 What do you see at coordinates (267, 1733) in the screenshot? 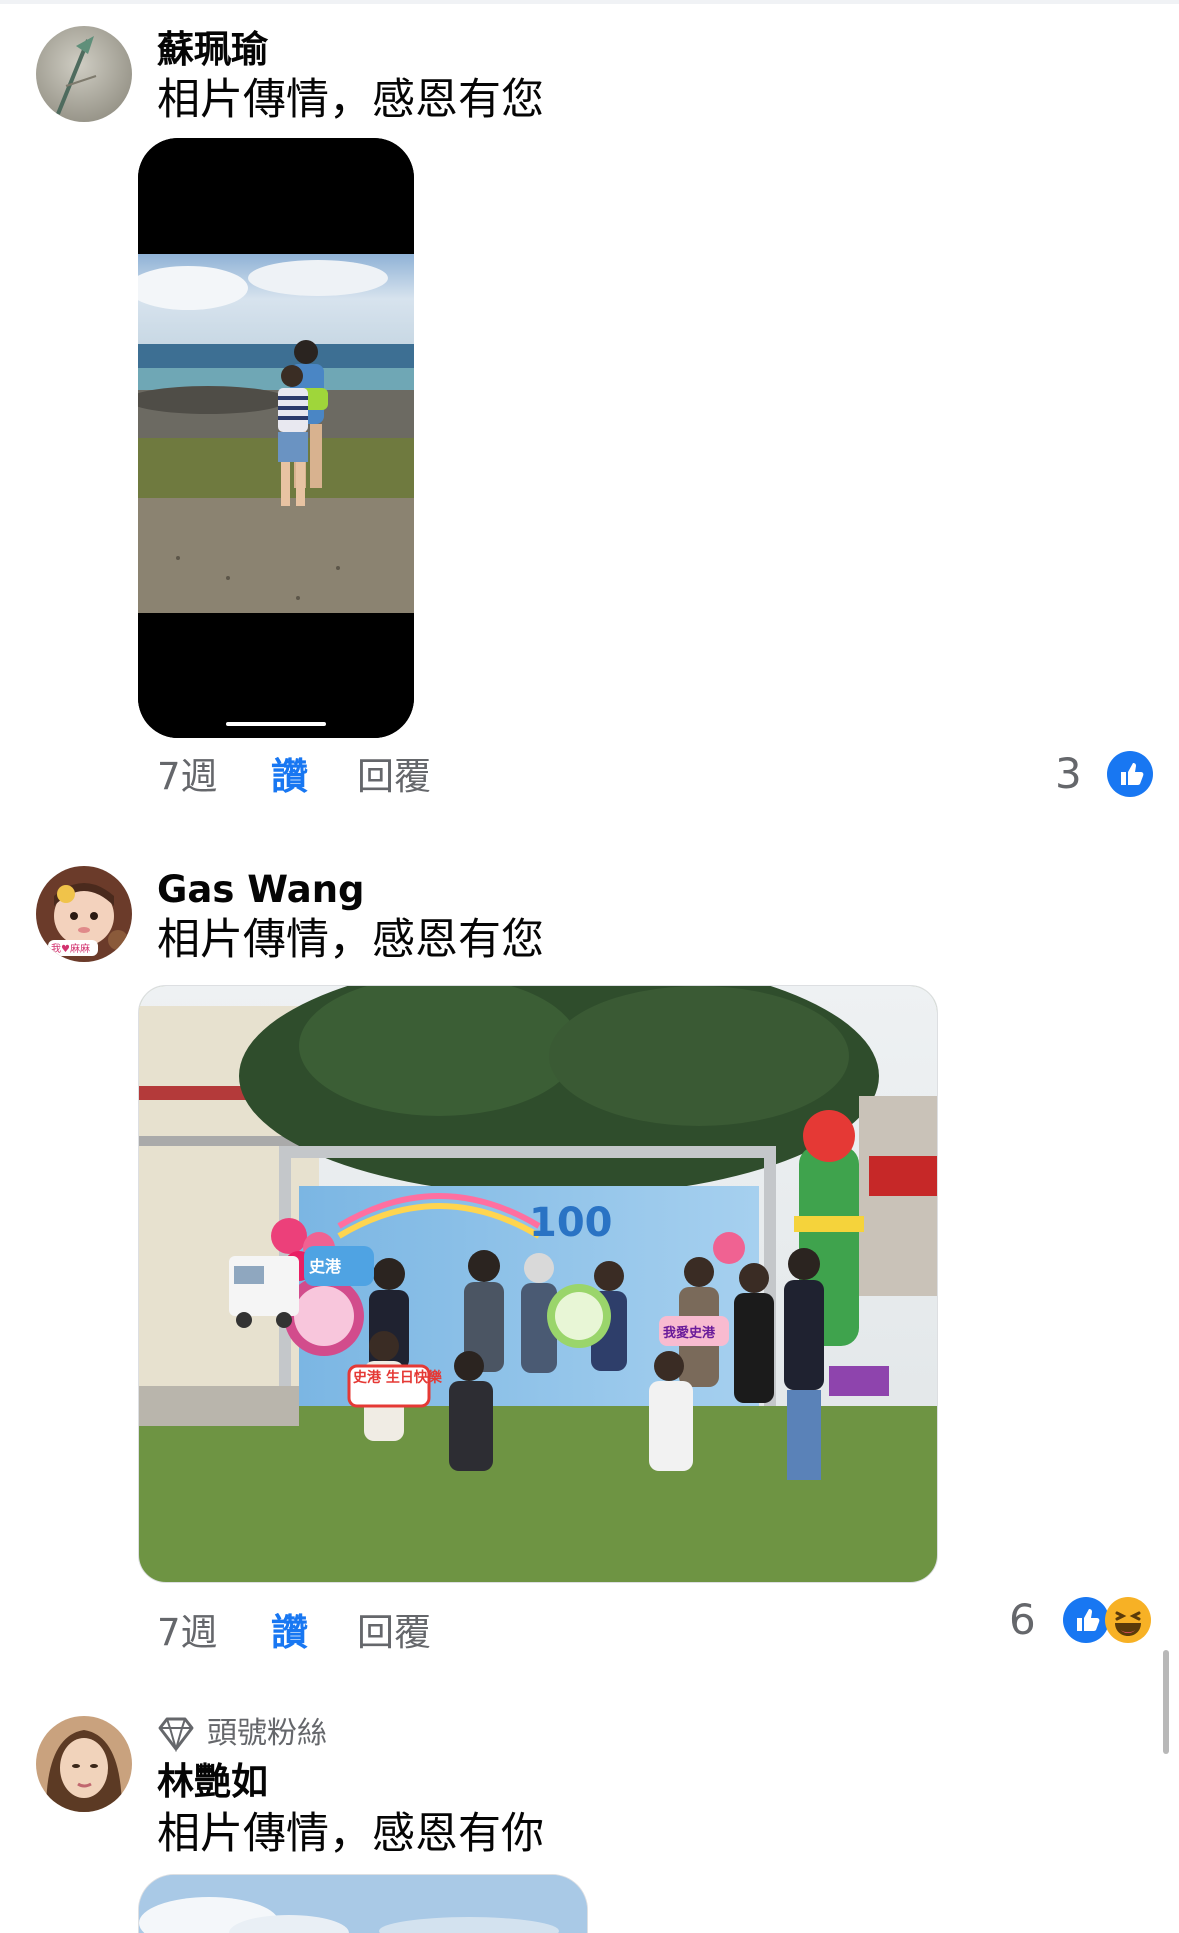
I see `badge-label: 頭號粉絲` at bounding box center [267, 1733].